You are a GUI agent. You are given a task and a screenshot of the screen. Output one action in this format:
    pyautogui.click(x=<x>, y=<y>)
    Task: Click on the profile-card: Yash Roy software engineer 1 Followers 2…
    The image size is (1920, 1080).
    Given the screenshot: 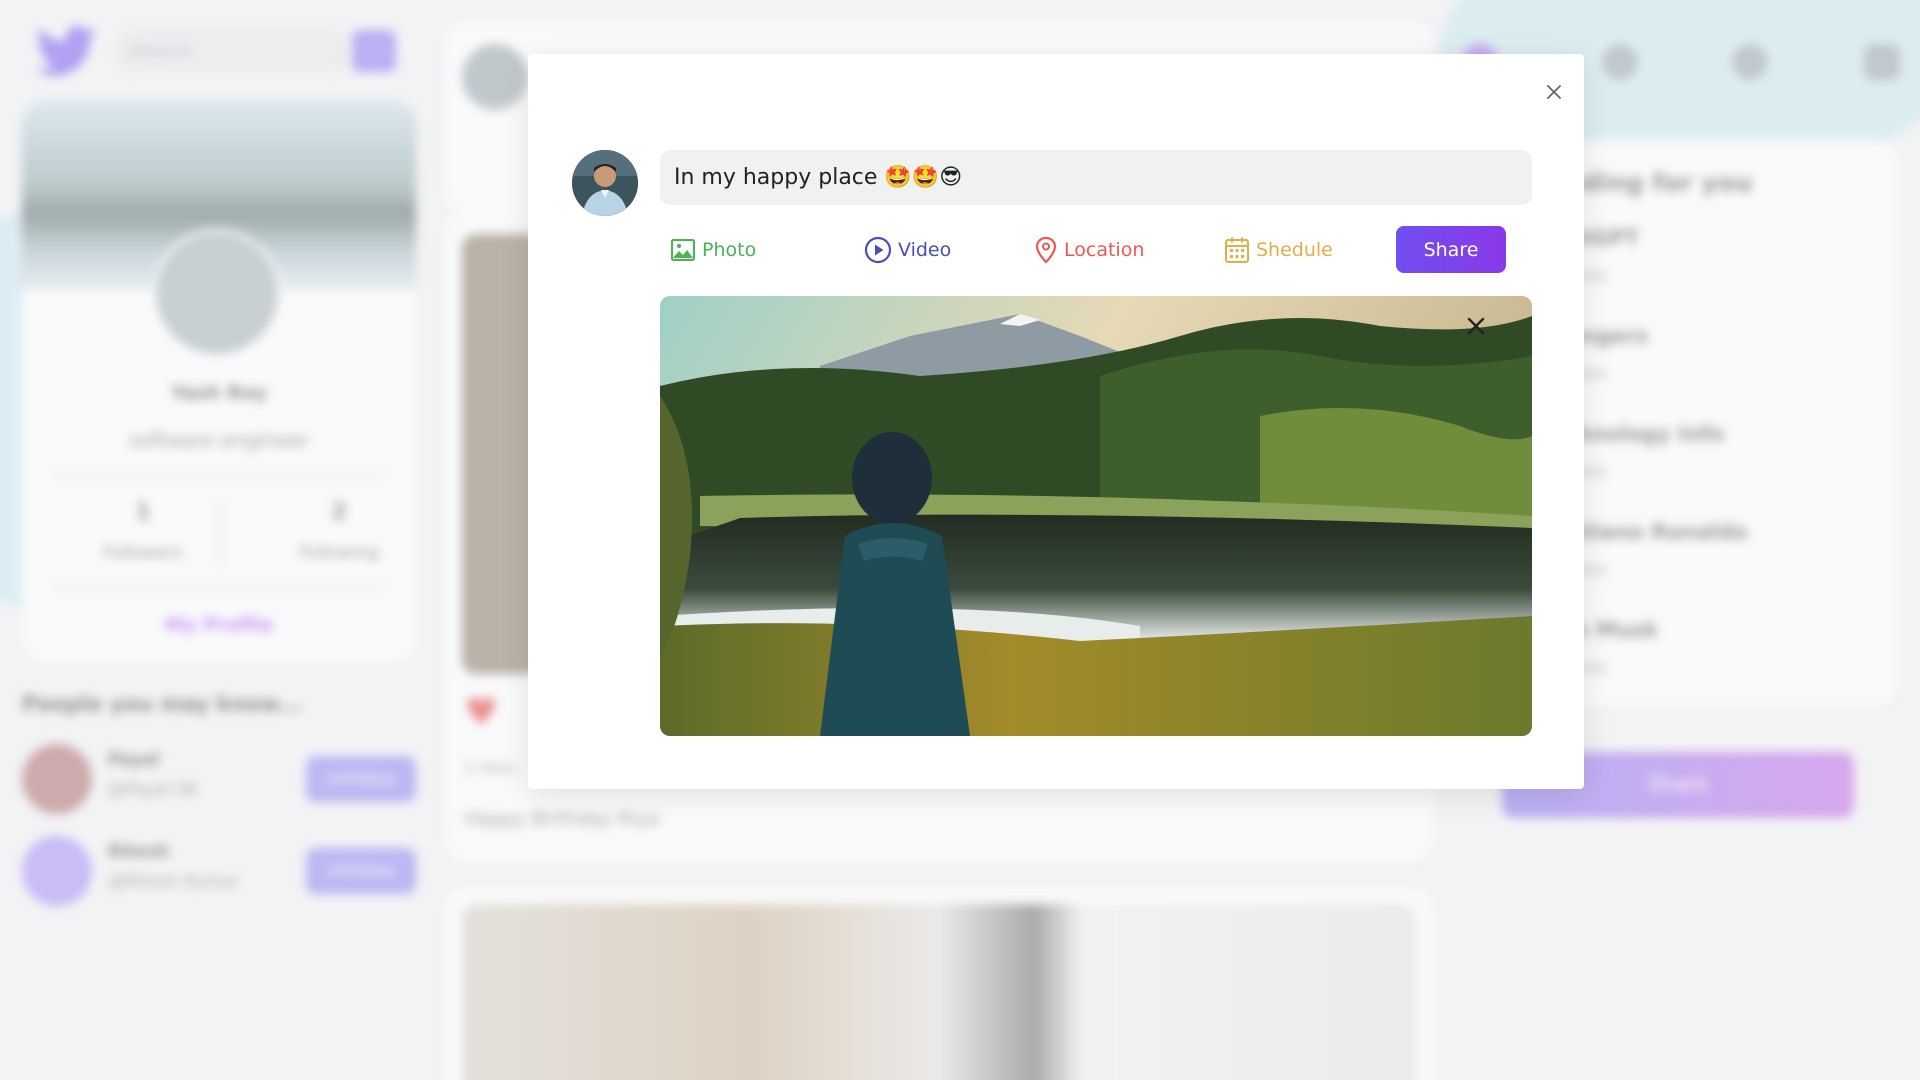 What is the action you would take?
    pyautogui.click(x=219, y=381)
    